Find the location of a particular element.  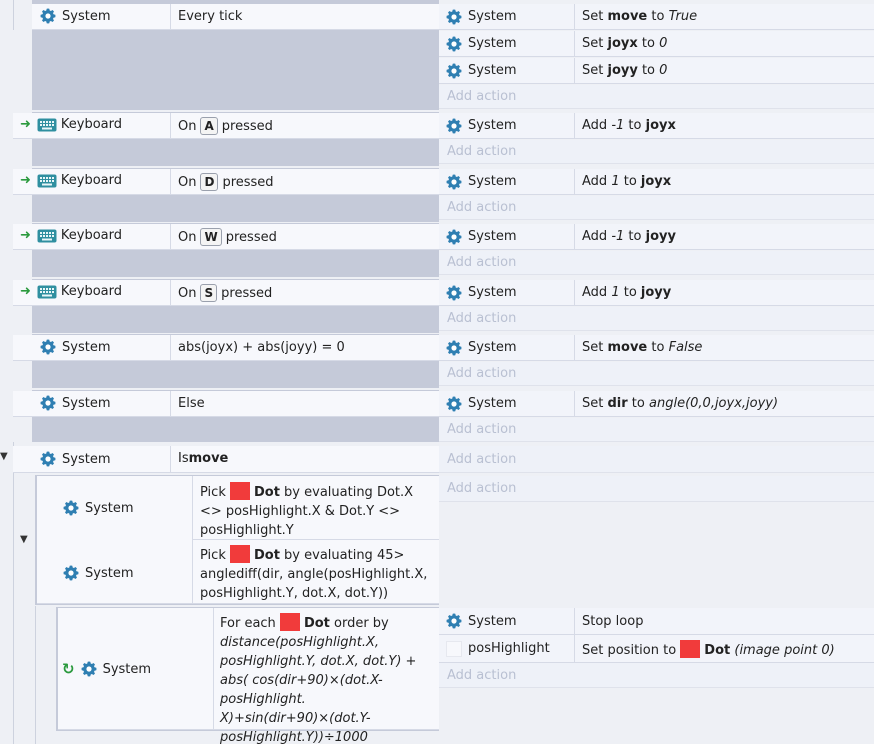

action-row: System Set dir to angle(0,0,joyx,joyy) is located at coordinates (656, 404).